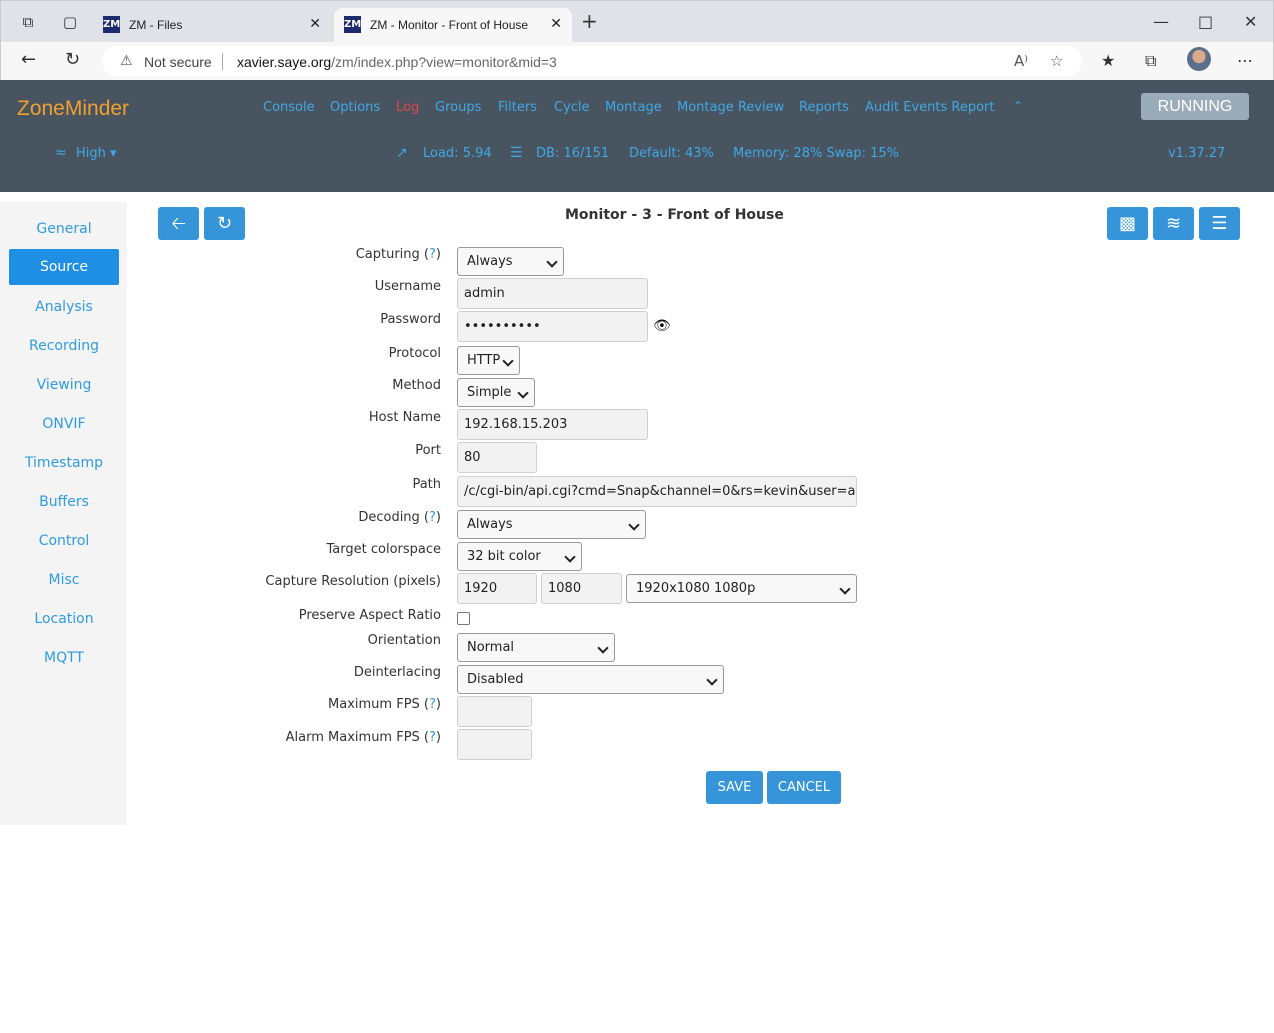  I want to click on divider, so click(222, 61).